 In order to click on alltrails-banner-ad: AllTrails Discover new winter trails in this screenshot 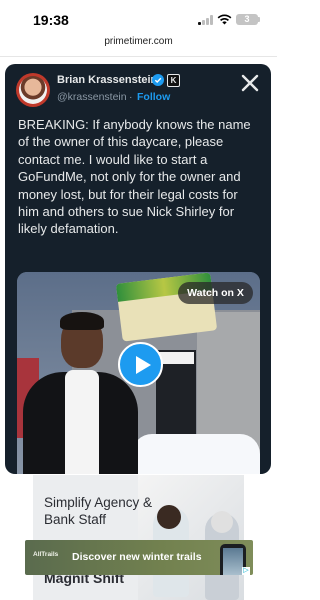, I will do `click(139, 557)`.